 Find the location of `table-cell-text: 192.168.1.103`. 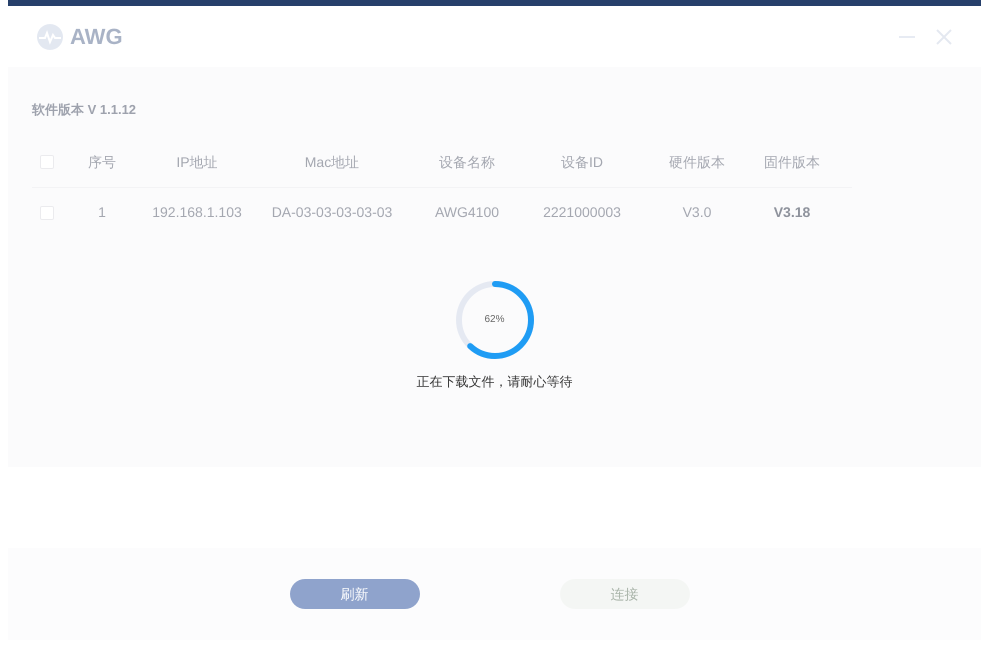

table-cell-text: 192.168.1.103 is located at coordinates (197, 212).